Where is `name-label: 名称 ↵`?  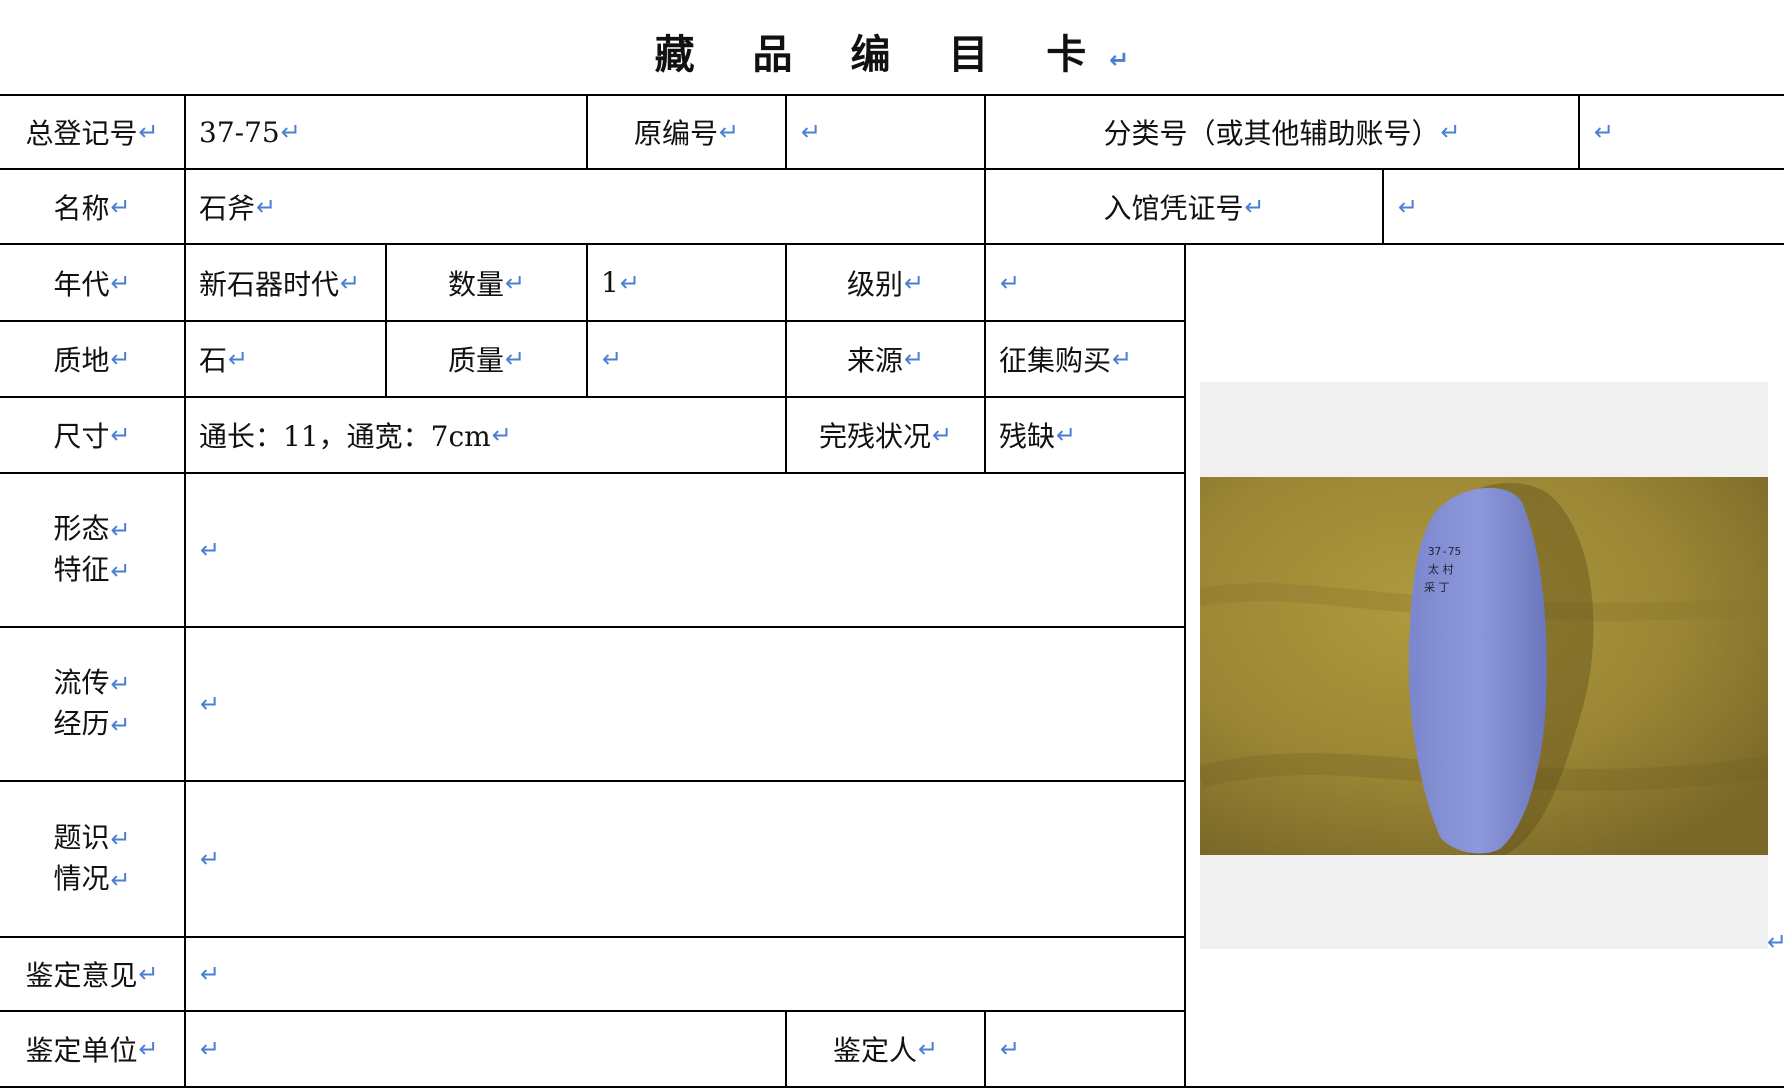
name-label: 名称 ↵ is located at coordinates (92, 208).